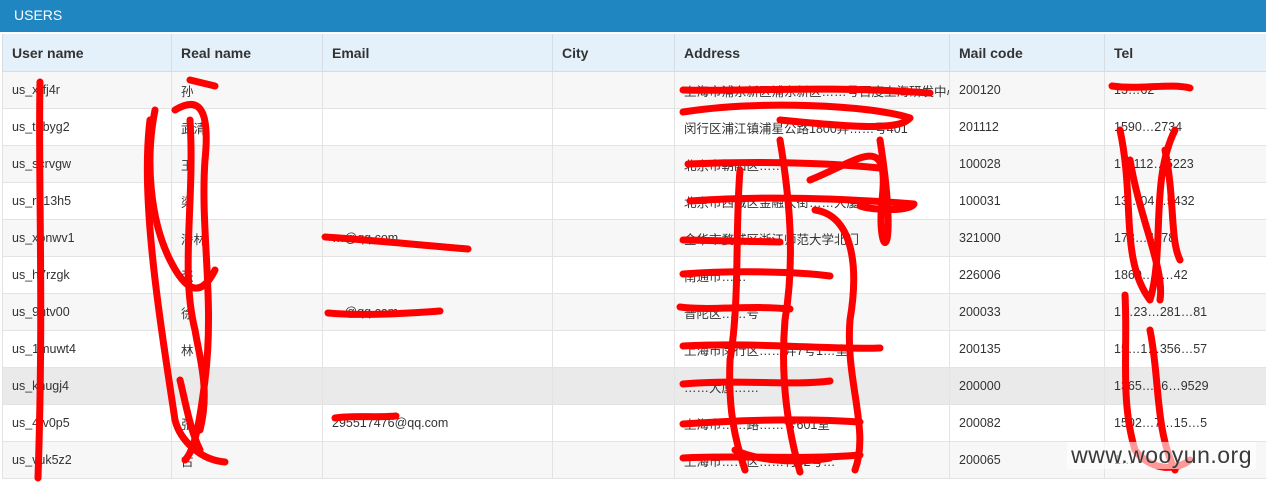 This screenshot has width=1266, height=483. I want to click on panel-title: USERS, so click(633, 16).